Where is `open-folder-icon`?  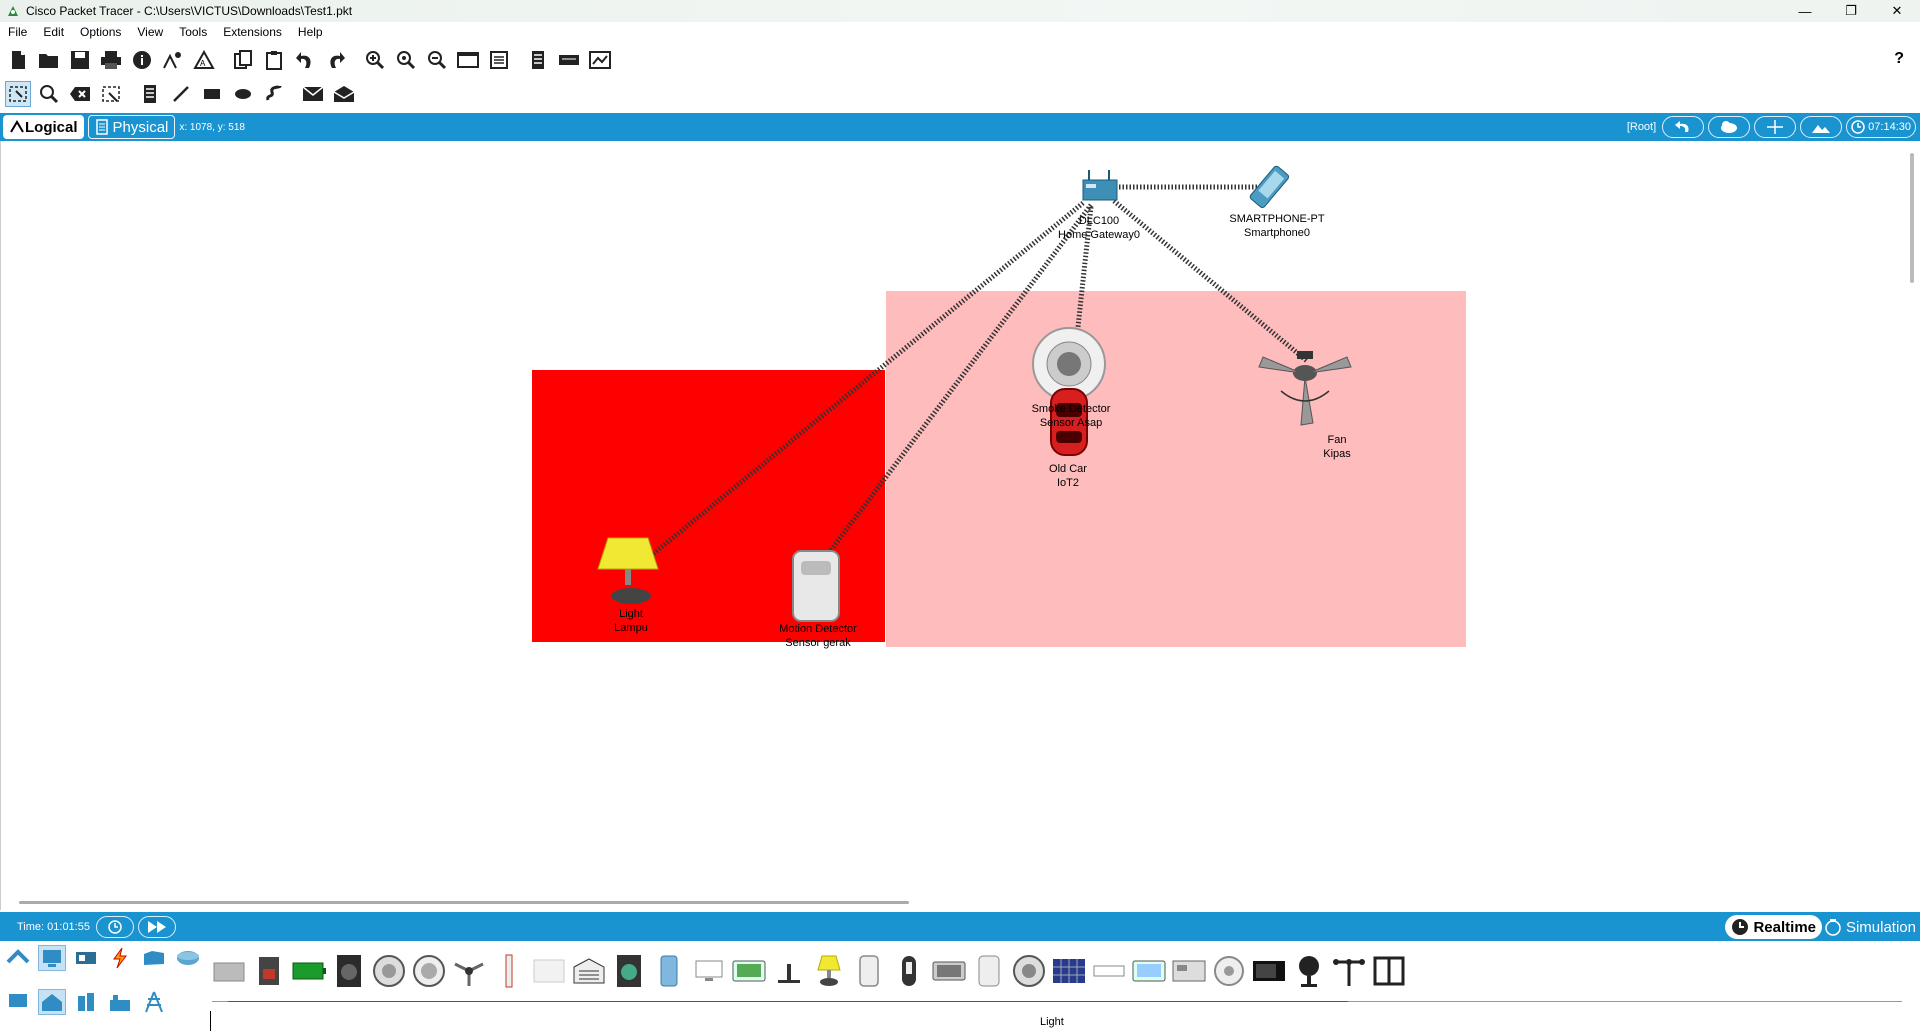 open-folder-icon is located at coordinates (49, 60).